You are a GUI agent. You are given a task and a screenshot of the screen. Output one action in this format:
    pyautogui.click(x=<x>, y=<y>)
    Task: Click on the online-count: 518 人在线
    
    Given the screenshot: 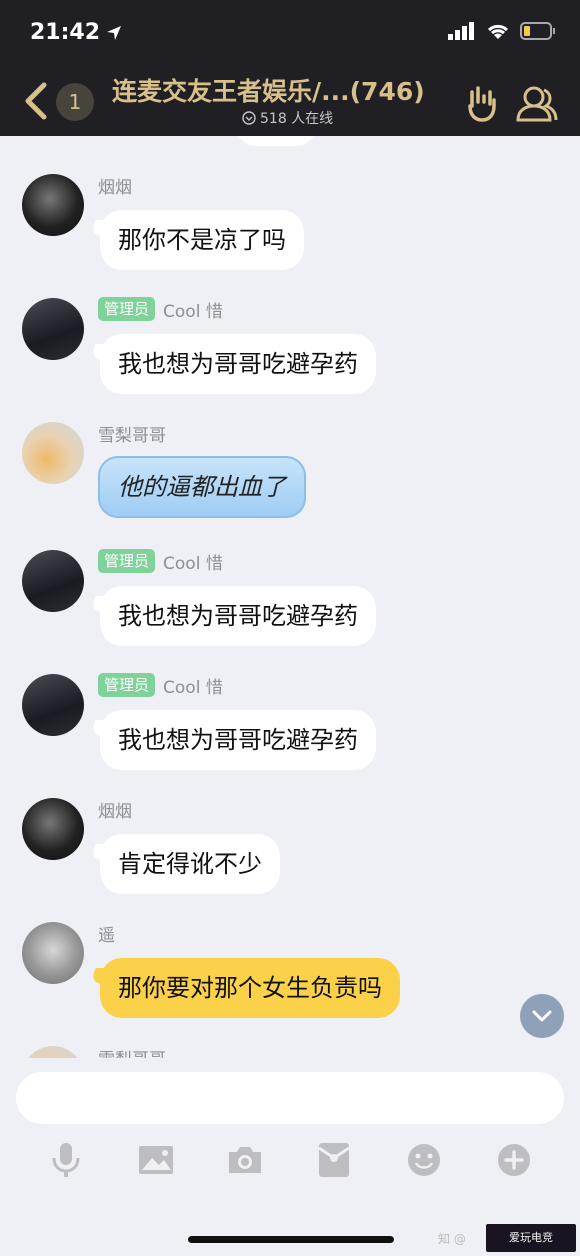 What is the action you would take?
    pyautogui.click(x=287, y=118)
    